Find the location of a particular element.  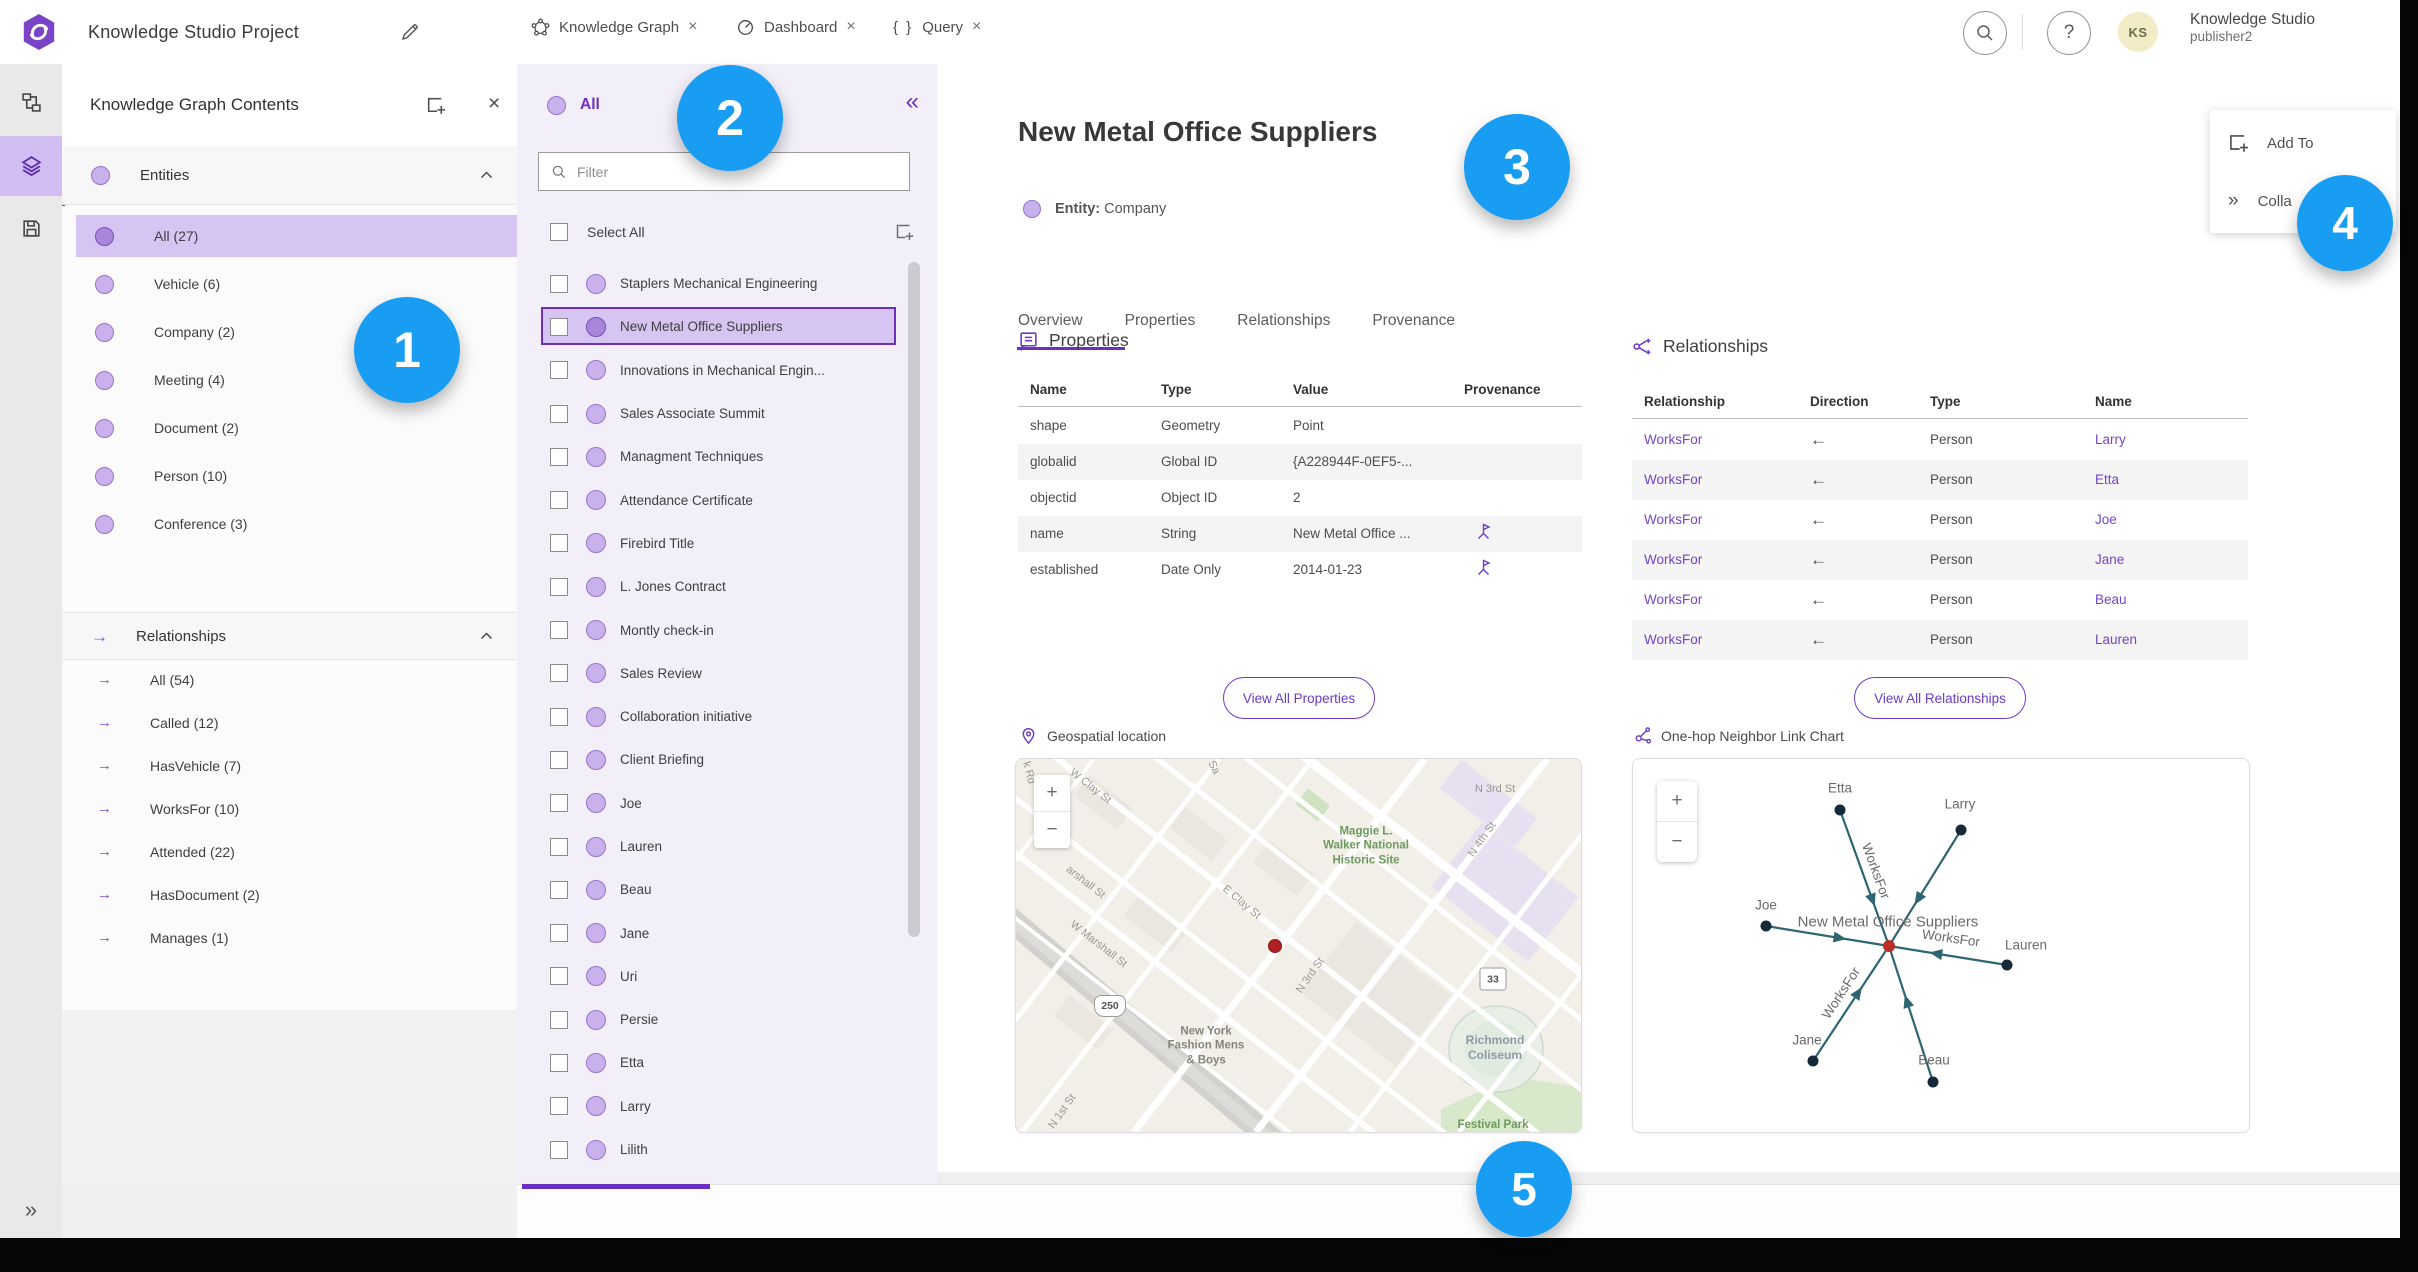

entity-location-marker is located at coordinates (1275, 946).